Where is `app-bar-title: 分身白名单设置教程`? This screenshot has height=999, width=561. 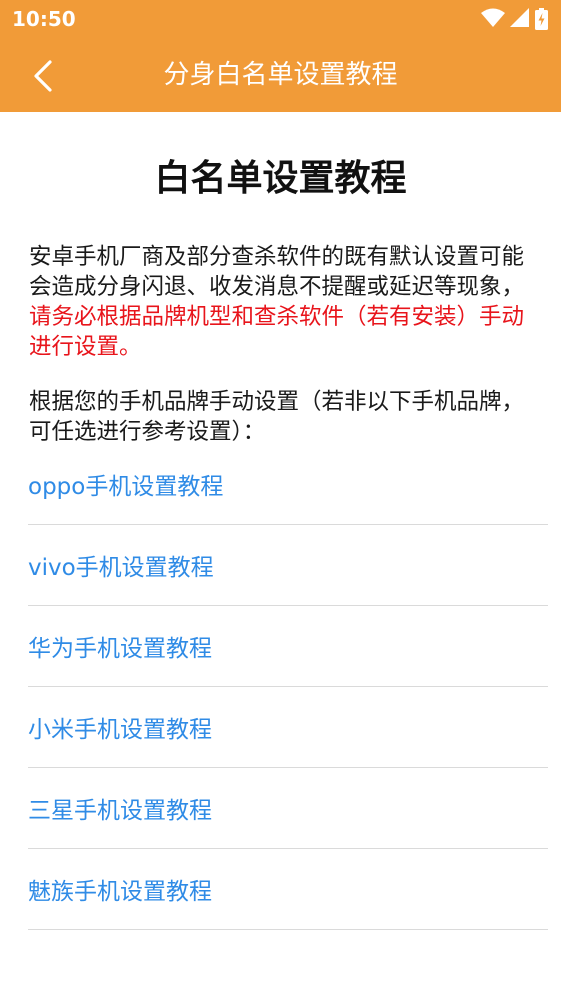 app-bar-title: 分身白名单设置教程 is located at coordinates (280, 75).